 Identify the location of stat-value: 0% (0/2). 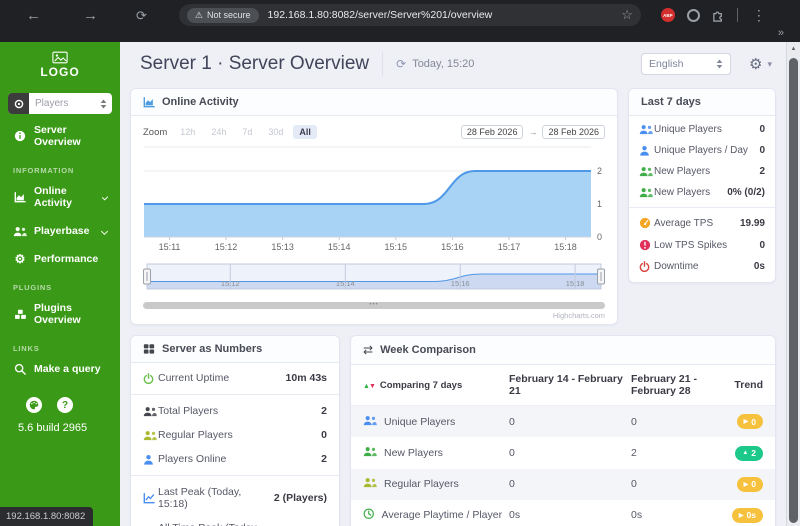
(746, 192).